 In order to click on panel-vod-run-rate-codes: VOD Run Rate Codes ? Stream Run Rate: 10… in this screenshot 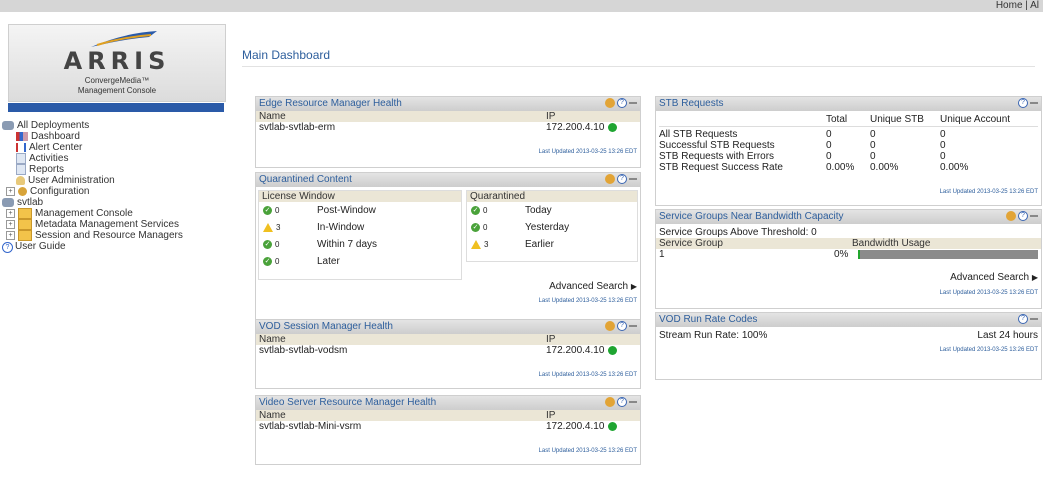, I will do `click(848, 346)`.